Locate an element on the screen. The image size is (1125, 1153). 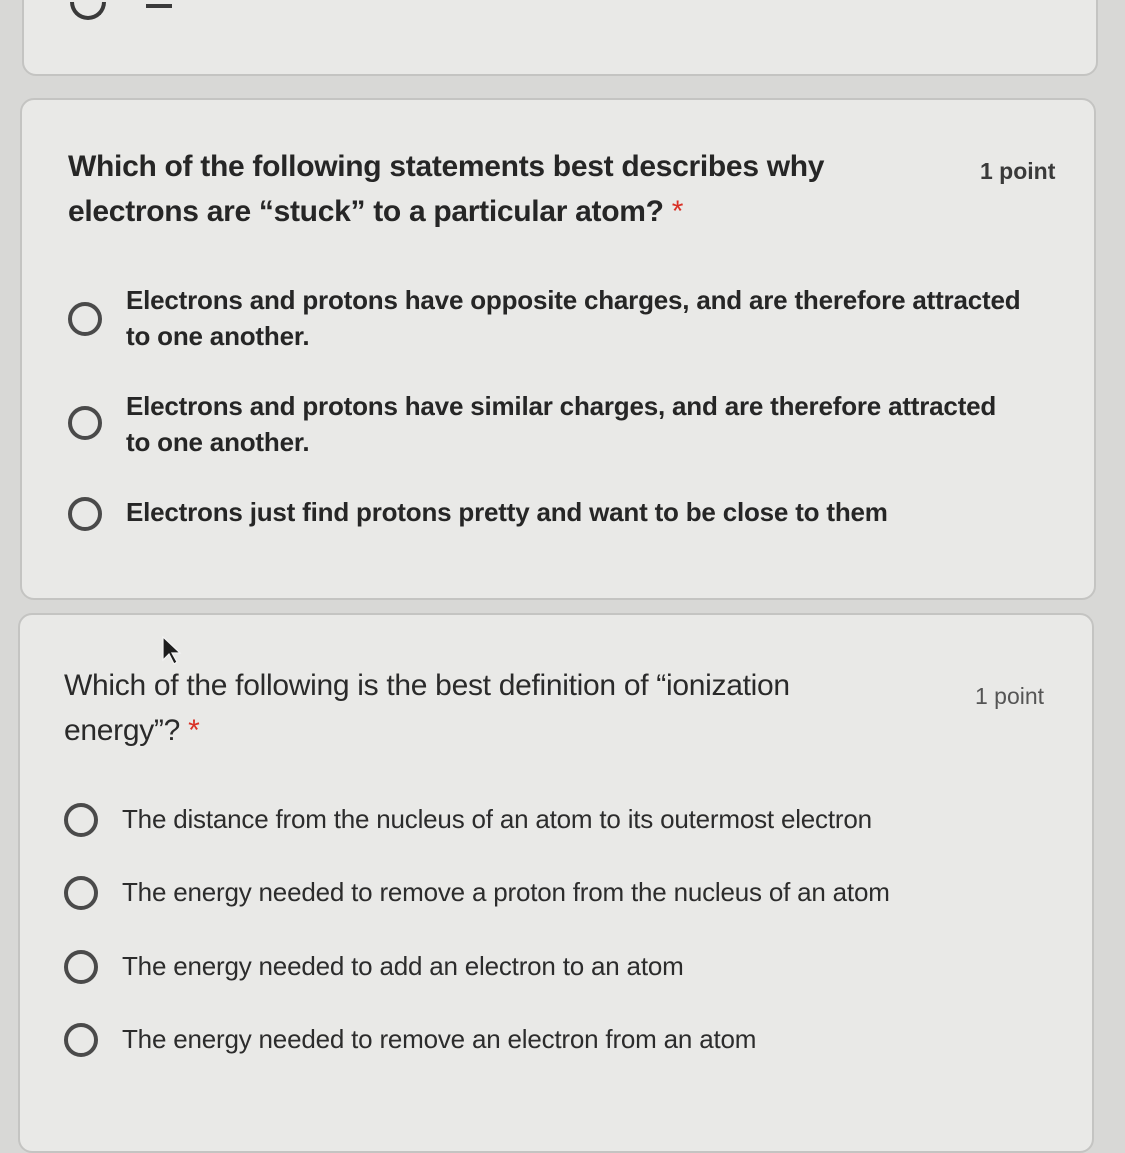
previous-question-card is located at coordinates (560, 38).